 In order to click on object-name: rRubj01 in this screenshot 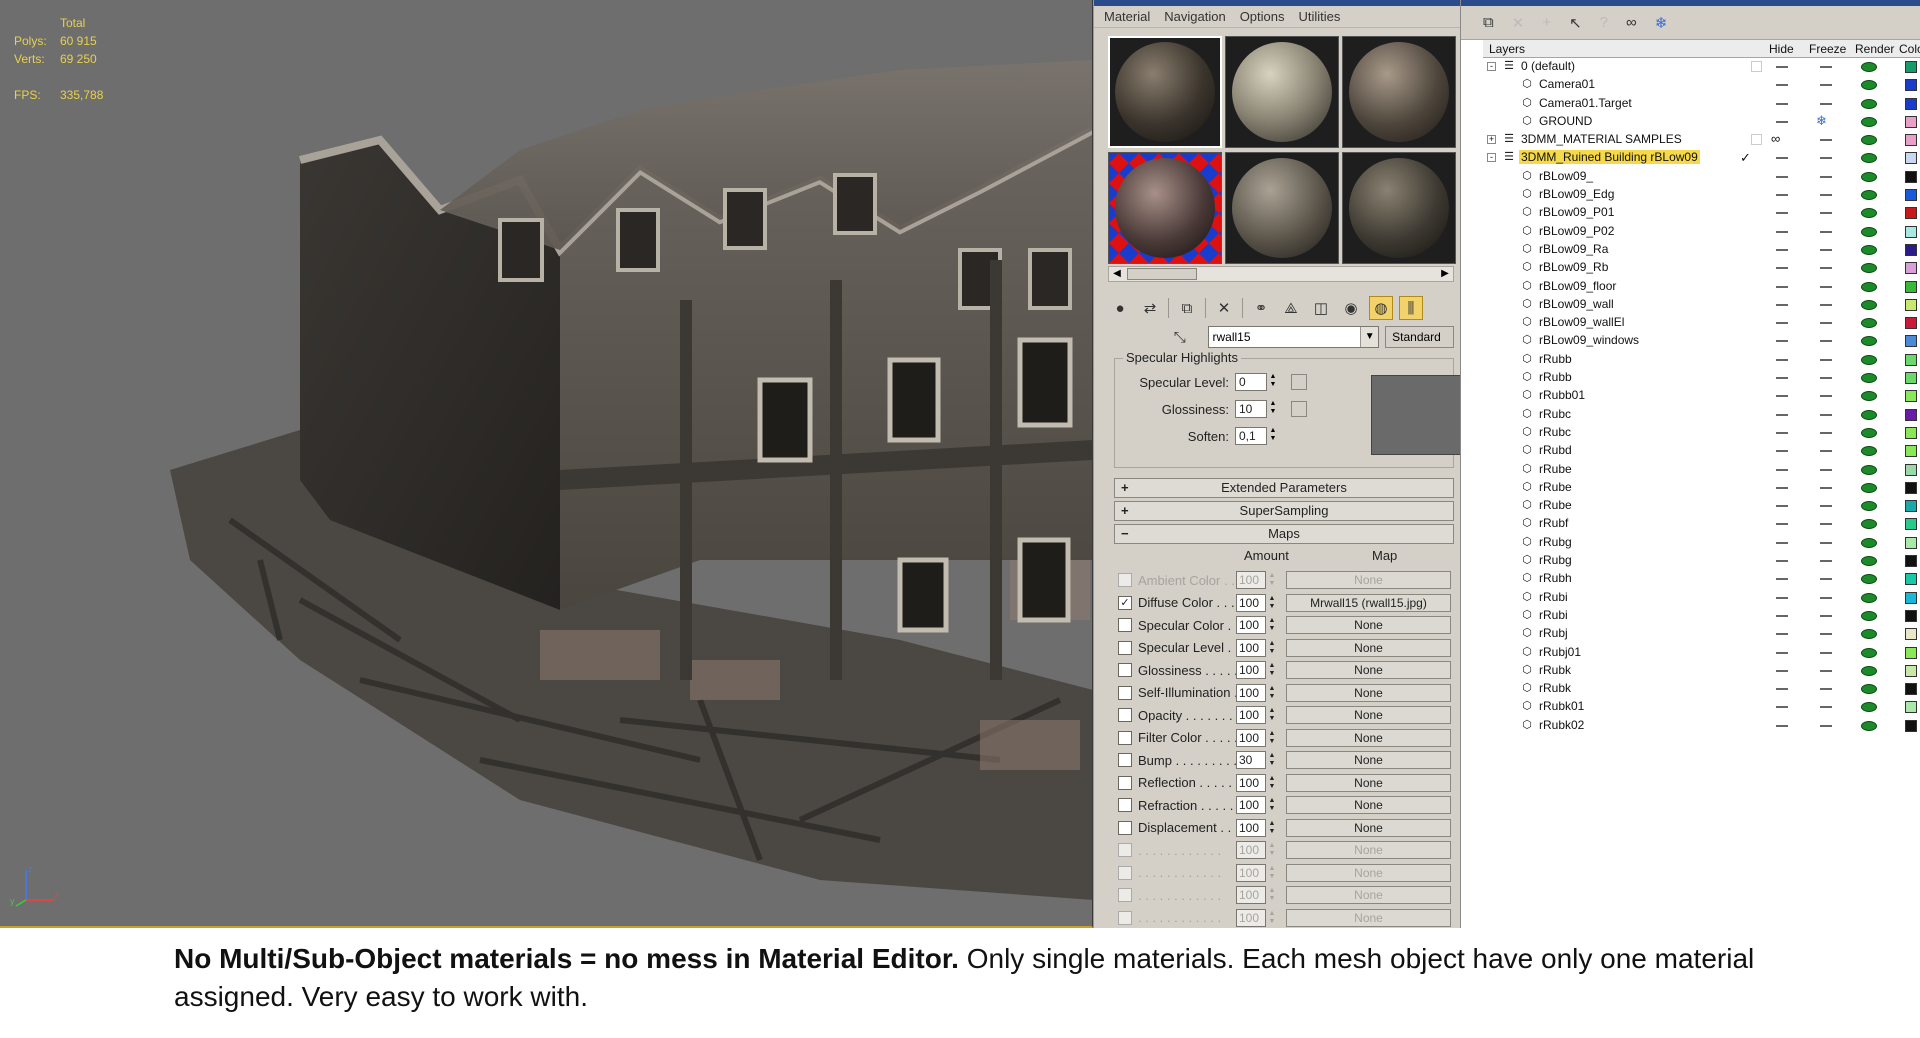, I will do `click(1560, 652)`.